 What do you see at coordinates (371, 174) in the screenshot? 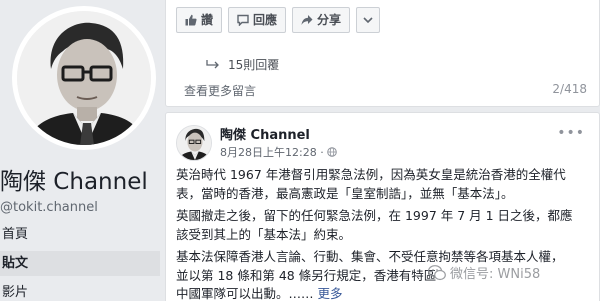
I see `post-line: 英治時代 1967 年港督引用緊急法例，因為英女皇是統治香港的全權代` at bounding box center [371, 174].